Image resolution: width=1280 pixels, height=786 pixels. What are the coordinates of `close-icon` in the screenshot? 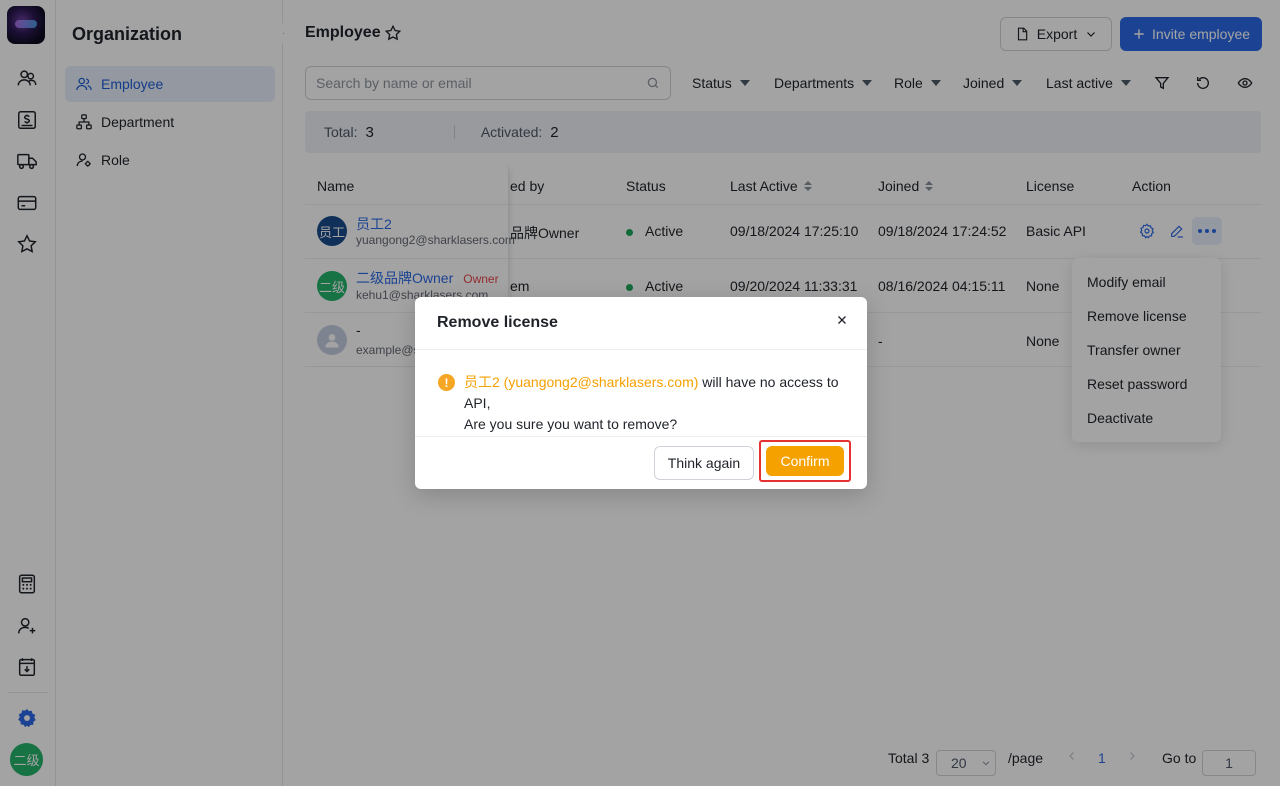 It's located at (842, 320).